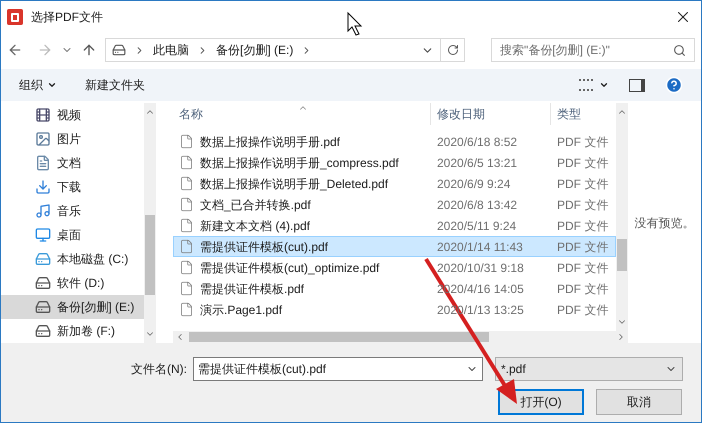  Describe the element at coordinates (72, 331) in the screenshot. I see `nav-item: 新加卷 (F:)` at that location.